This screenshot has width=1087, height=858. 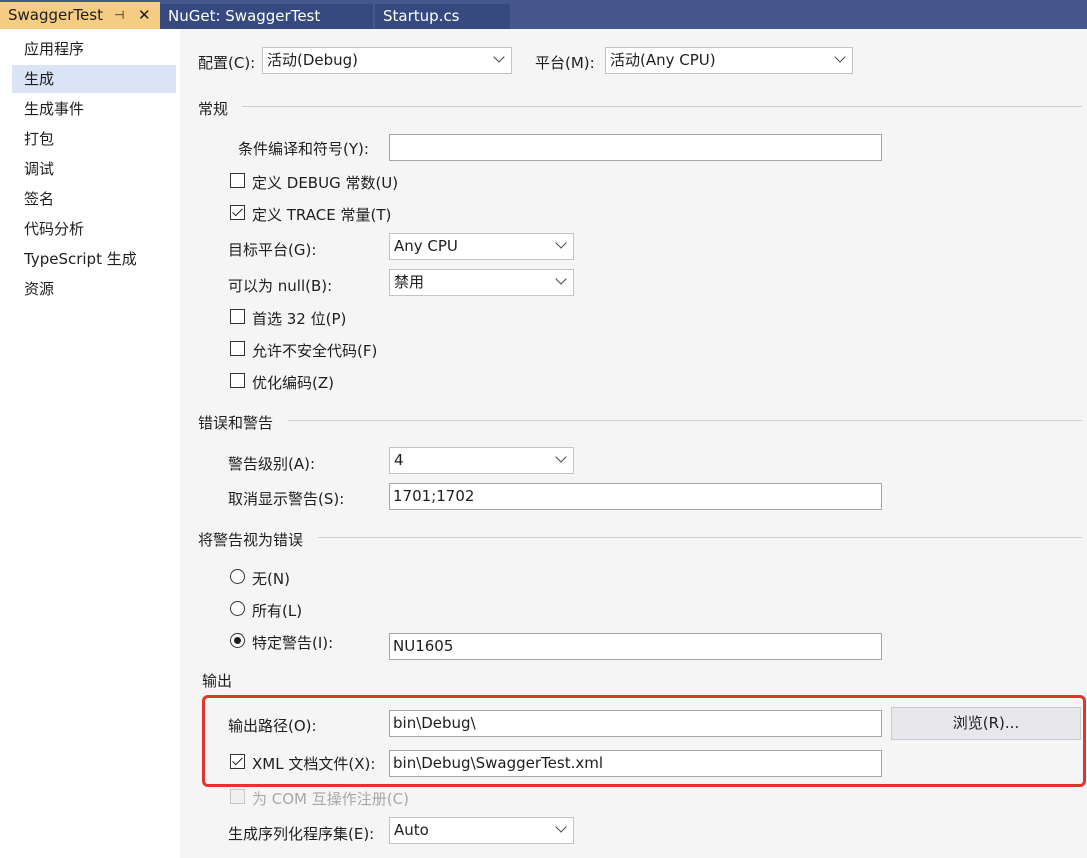 I want to click on sidebar-item-typescript-build: TypeScript 生成, so click(x=94, y=259).